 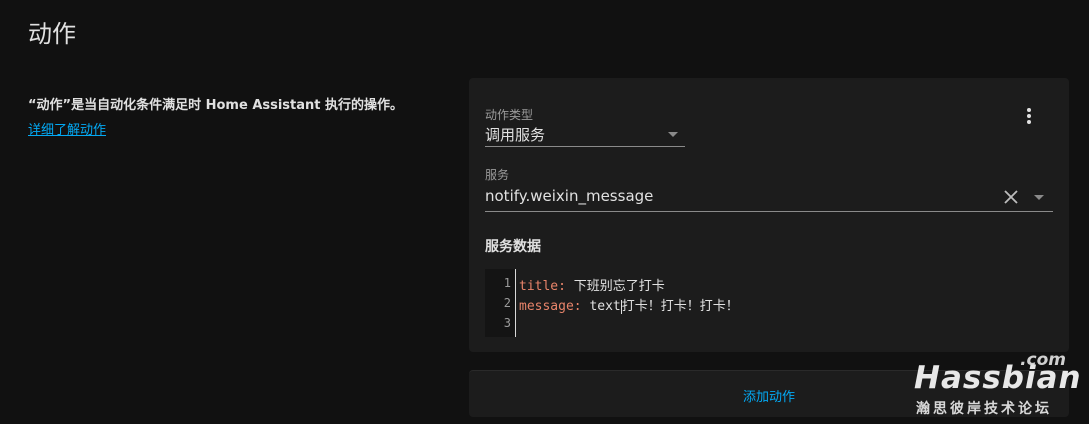 What do you see at coordinates (513, 247) in the screenshot?
I see `service-data-title: 服务数据` at bounding box center [513, 247].